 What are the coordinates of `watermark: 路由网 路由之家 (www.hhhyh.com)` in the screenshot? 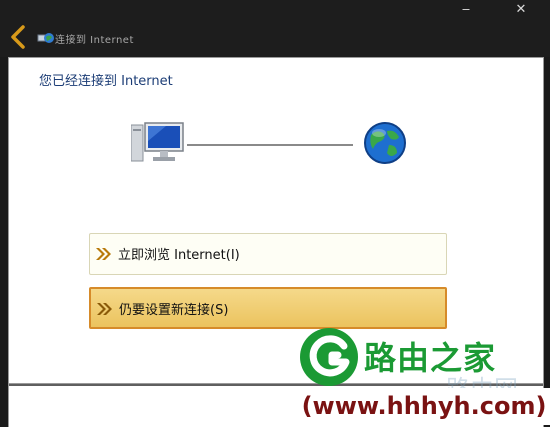 It's located at (424, 376).